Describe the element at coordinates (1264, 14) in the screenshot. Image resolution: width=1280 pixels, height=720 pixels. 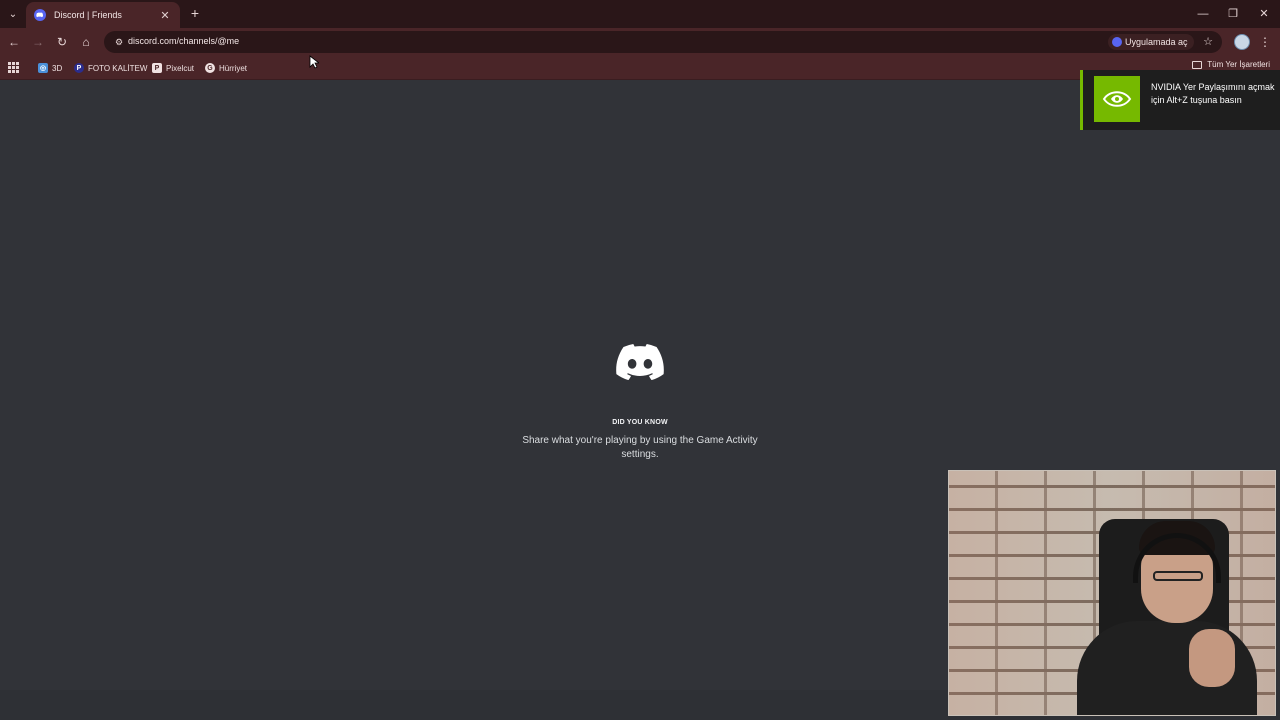
I see `close-window-icon: ✕` at that location.